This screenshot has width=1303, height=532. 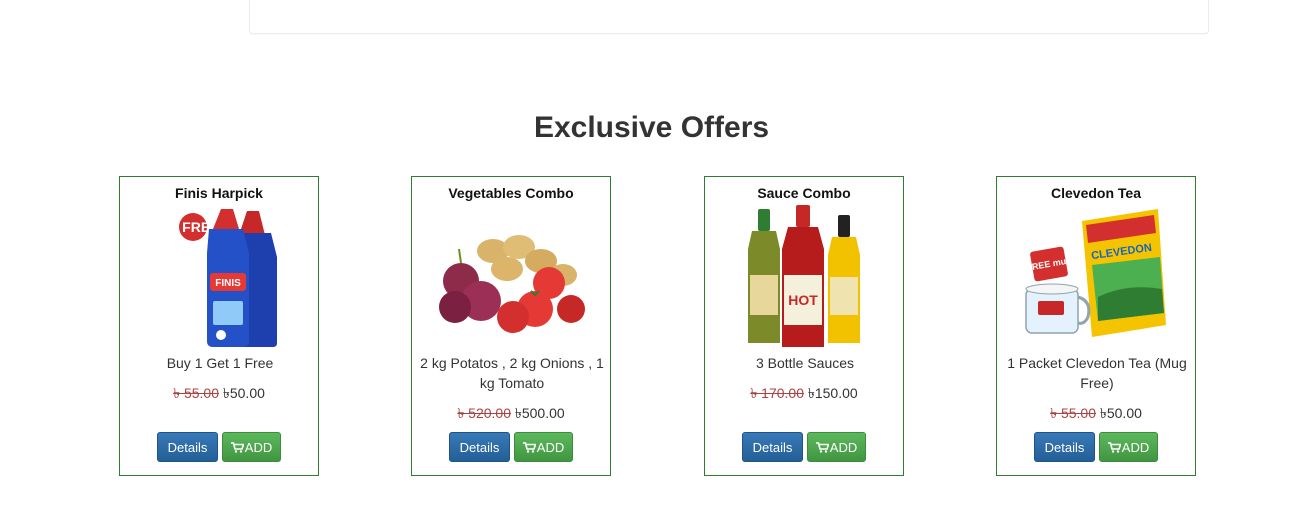 I want to click on product-image: CLEVEDON FREE mug, so click(x=1096, y=277).